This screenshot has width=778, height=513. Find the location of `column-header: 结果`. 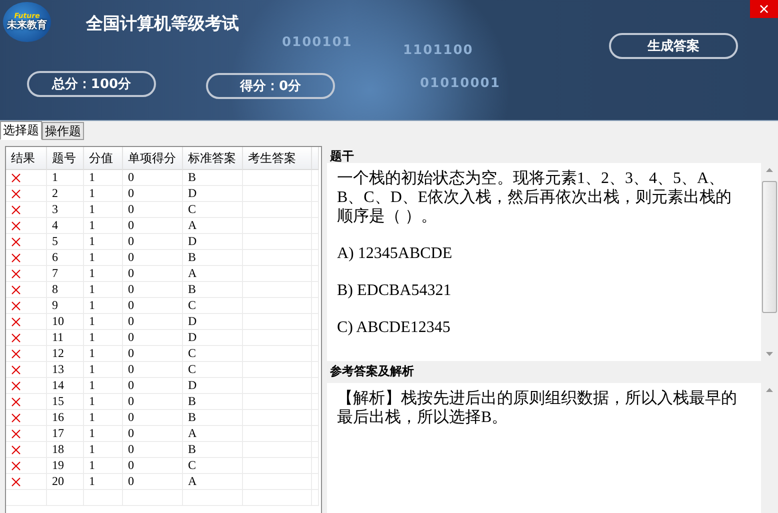

column-header: 结果 is located at coordinates (26, 158).